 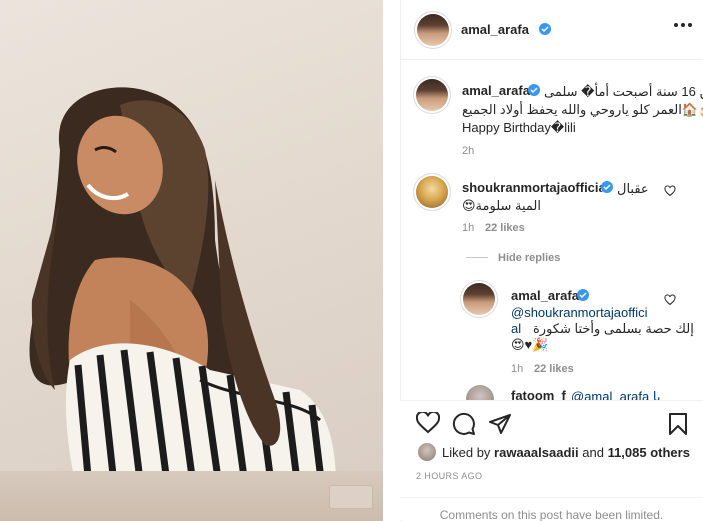 I want to click on comment-bubble-icon, so click(x=464, y=424).